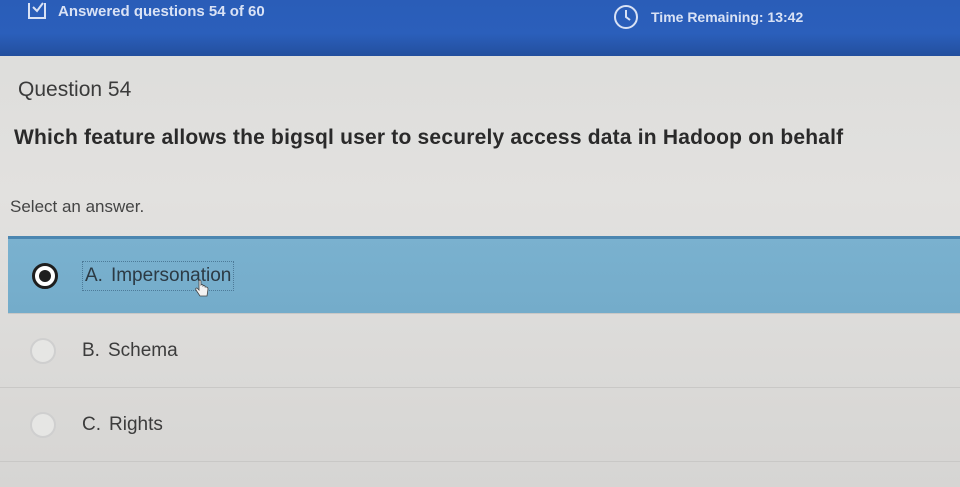 The image size is (960, 487). Describe the element at coordinates (626, 17) in the screenshot. I see `clock-icon` at that location.